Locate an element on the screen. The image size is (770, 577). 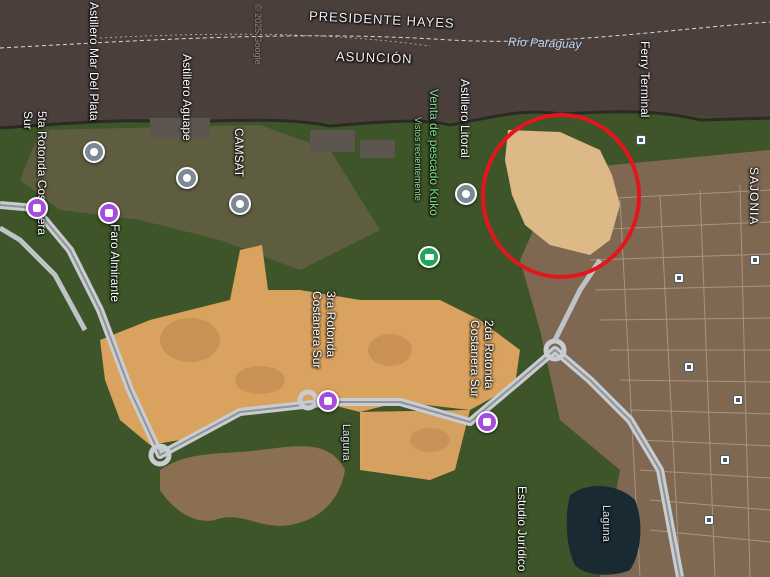
region-label-asuncion: ASUNCIÓN is located at coordinates (374, 57).